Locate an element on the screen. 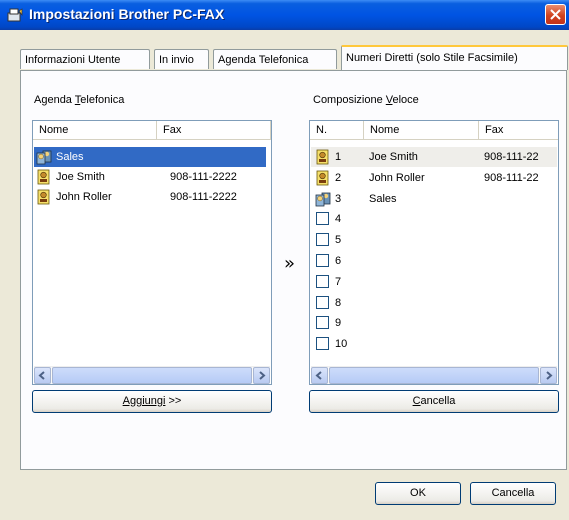 The image size is (569, 520). slot-number: 3 is located at coordinates (338, 198).